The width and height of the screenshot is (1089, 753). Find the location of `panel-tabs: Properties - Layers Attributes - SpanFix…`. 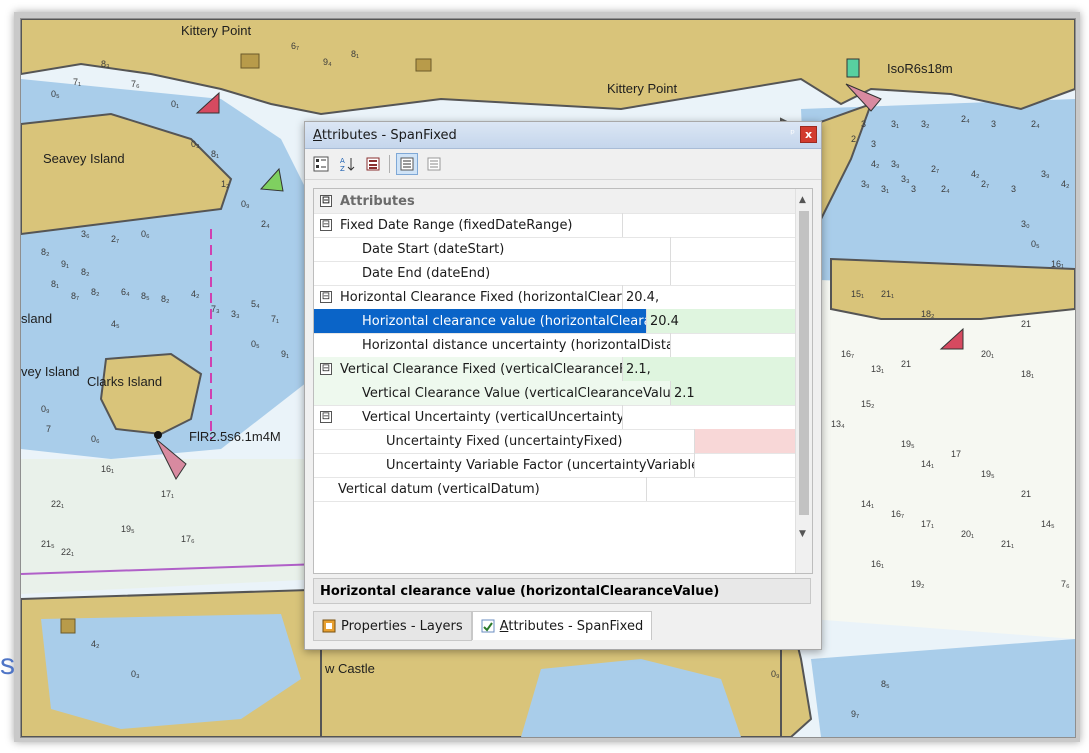

panel-tabs: Properties - Layers Attributes - SpanFix… is located at coordinates (483, 626).